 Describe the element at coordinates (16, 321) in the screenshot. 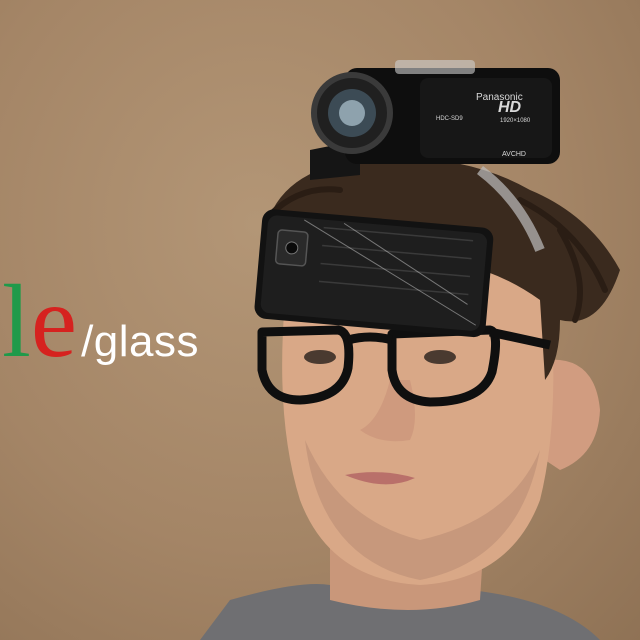

I see `brand-letter-l: l` at that location.